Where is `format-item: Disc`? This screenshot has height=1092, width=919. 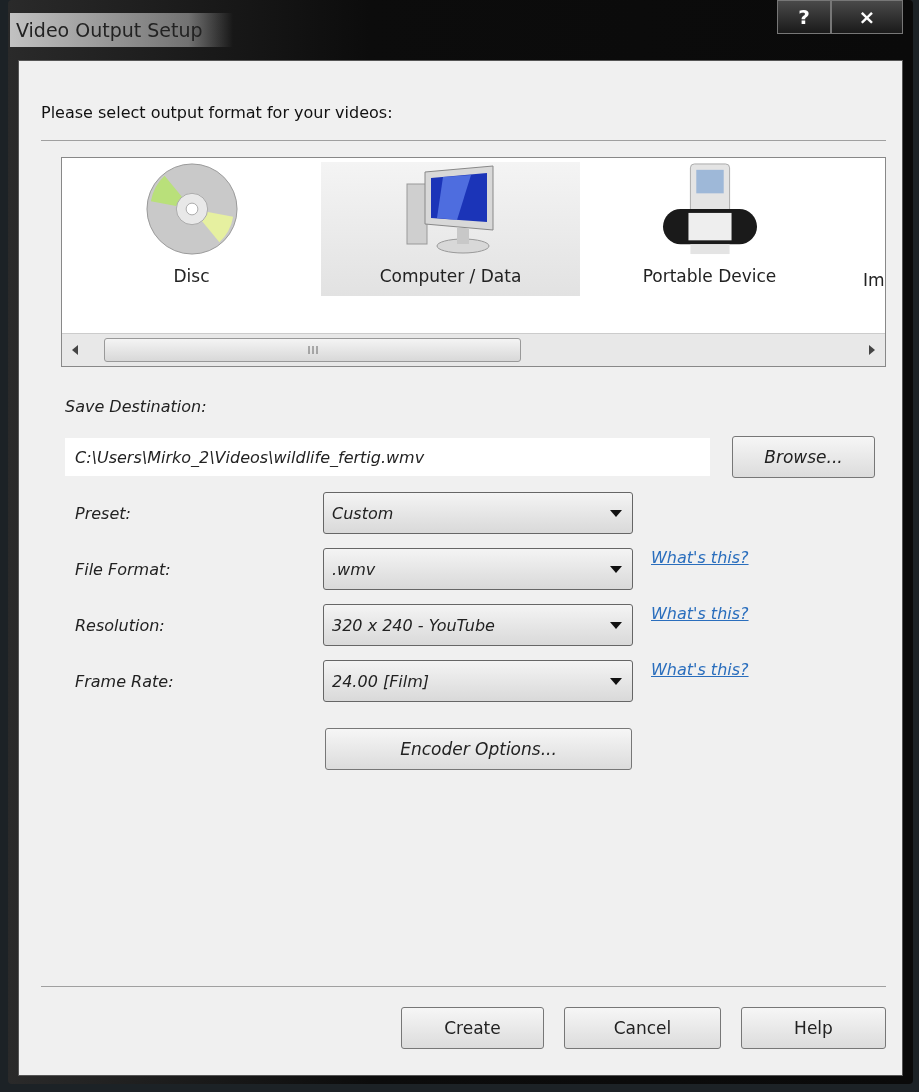
format-item: Disc is located at coordinates (191, 229).